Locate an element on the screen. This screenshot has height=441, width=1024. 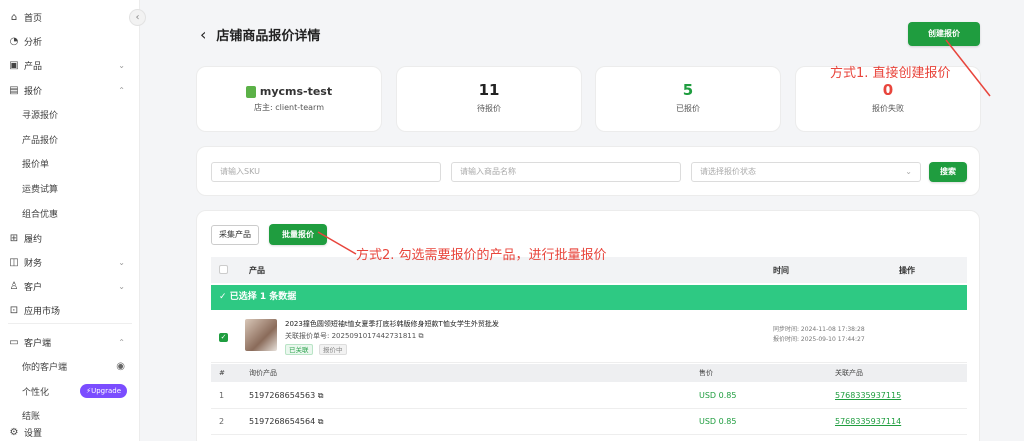
pending-label: 待报价 is located at coordinates (489, 108).